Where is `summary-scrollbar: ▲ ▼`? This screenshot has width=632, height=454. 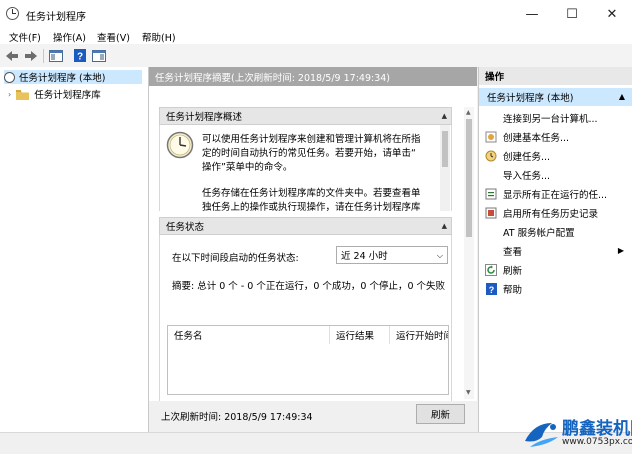
summary-scrollbar: ▲ ▼ is located at coordinates (469, 253).